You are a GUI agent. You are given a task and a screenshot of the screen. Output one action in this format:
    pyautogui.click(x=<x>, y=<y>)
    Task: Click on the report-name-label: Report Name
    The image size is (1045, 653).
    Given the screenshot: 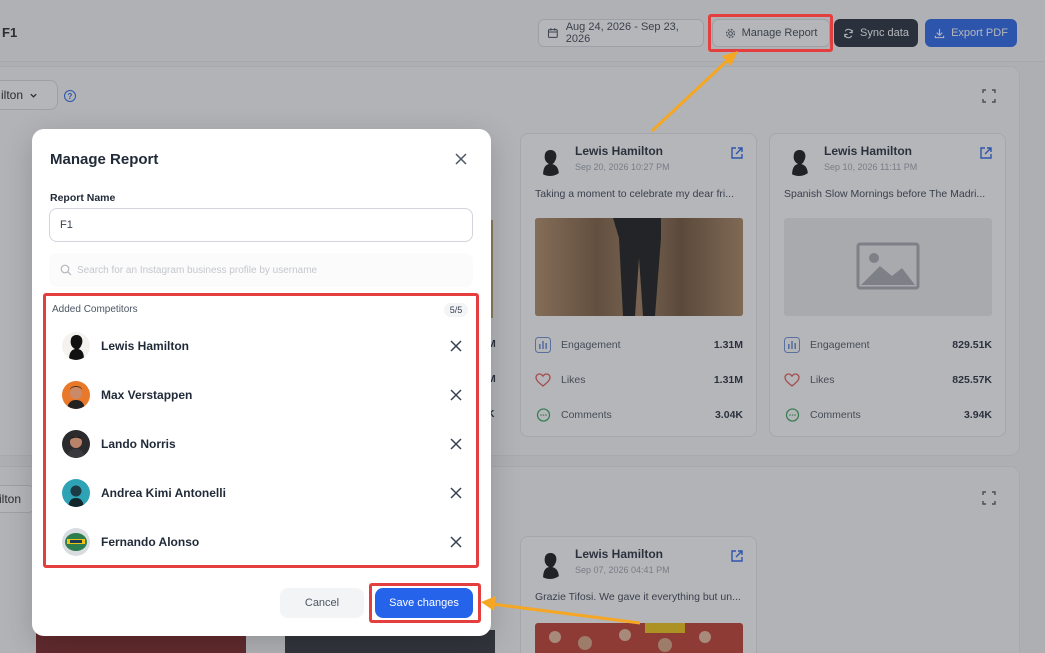 What is the action you would take?
    pyautogui.click(x=83, y=198)
    